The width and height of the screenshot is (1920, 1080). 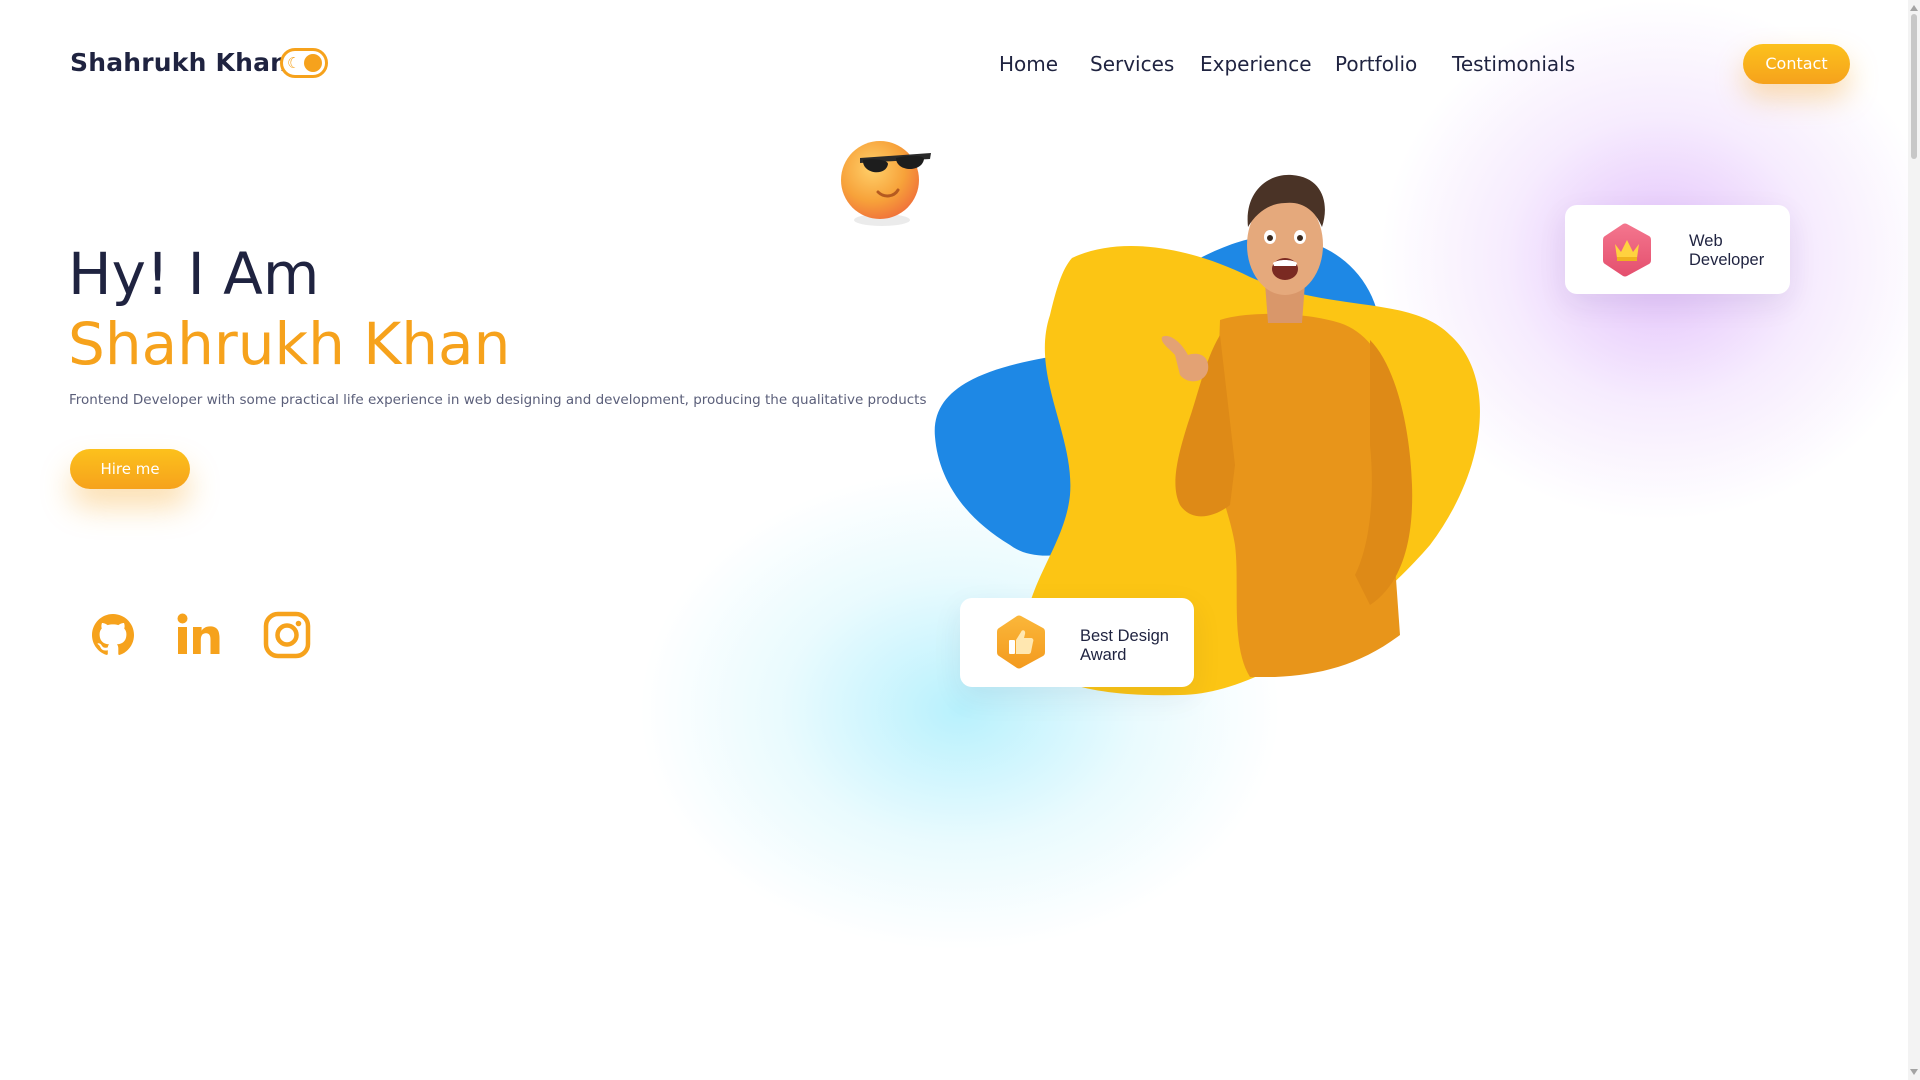 I want to click on scroll-down-arrow-icon, so click(x=1914, y=1072).